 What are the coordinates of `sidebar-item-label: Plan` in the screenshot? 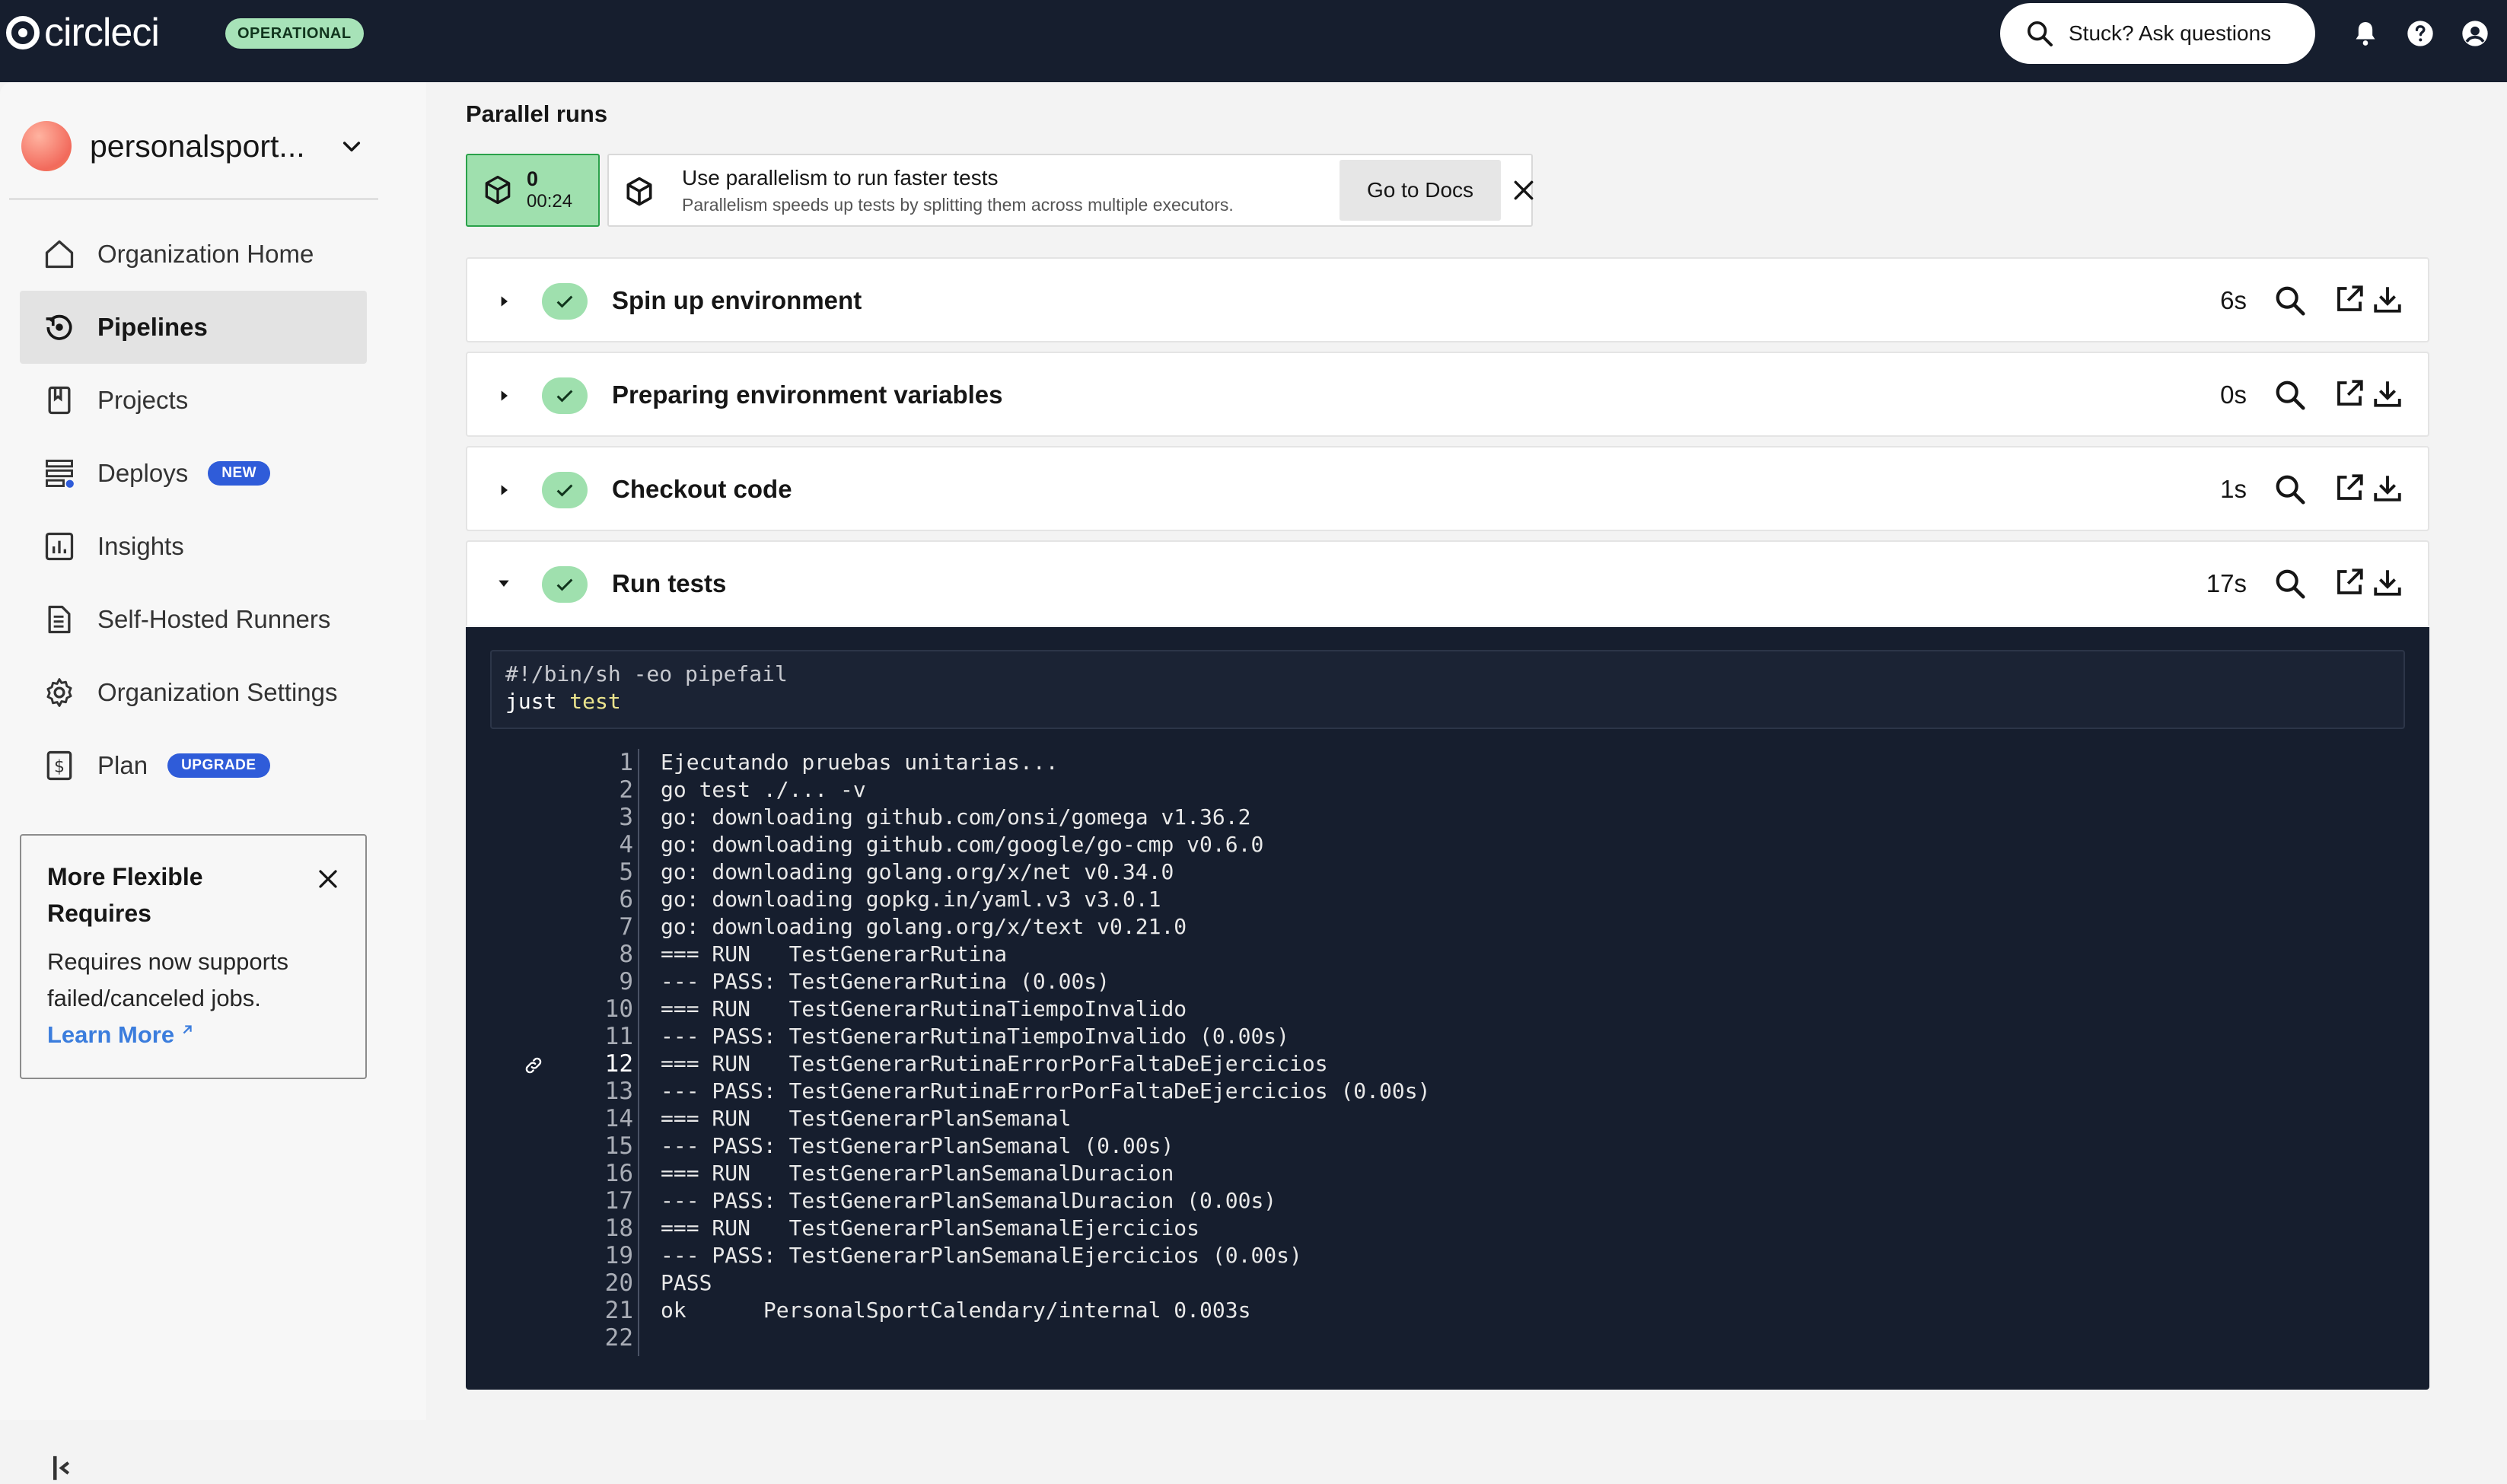 It's located at (122, 765).